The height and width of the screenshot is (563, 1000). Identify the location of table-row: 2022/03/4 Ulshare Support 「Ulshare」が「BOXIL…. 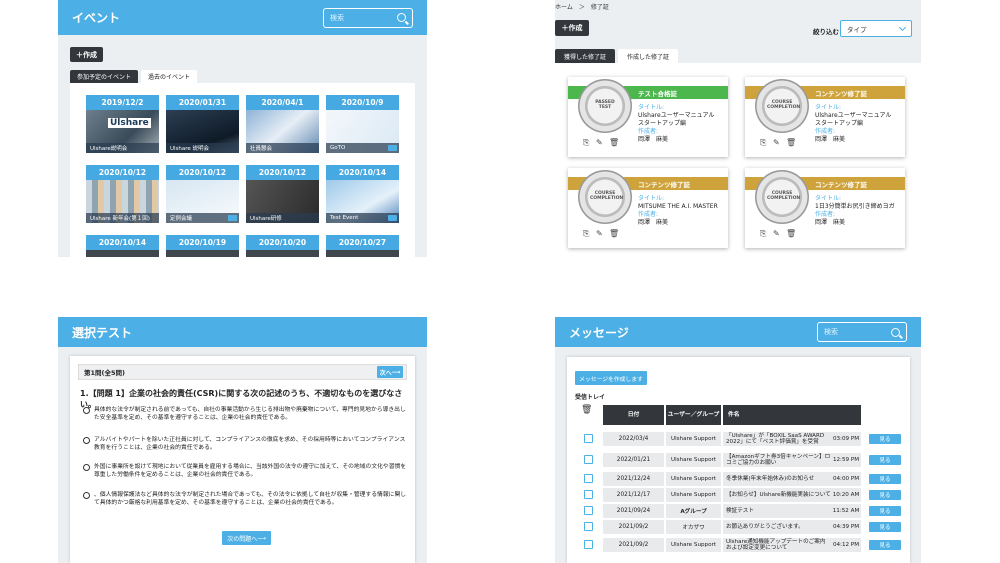
(738, 439).